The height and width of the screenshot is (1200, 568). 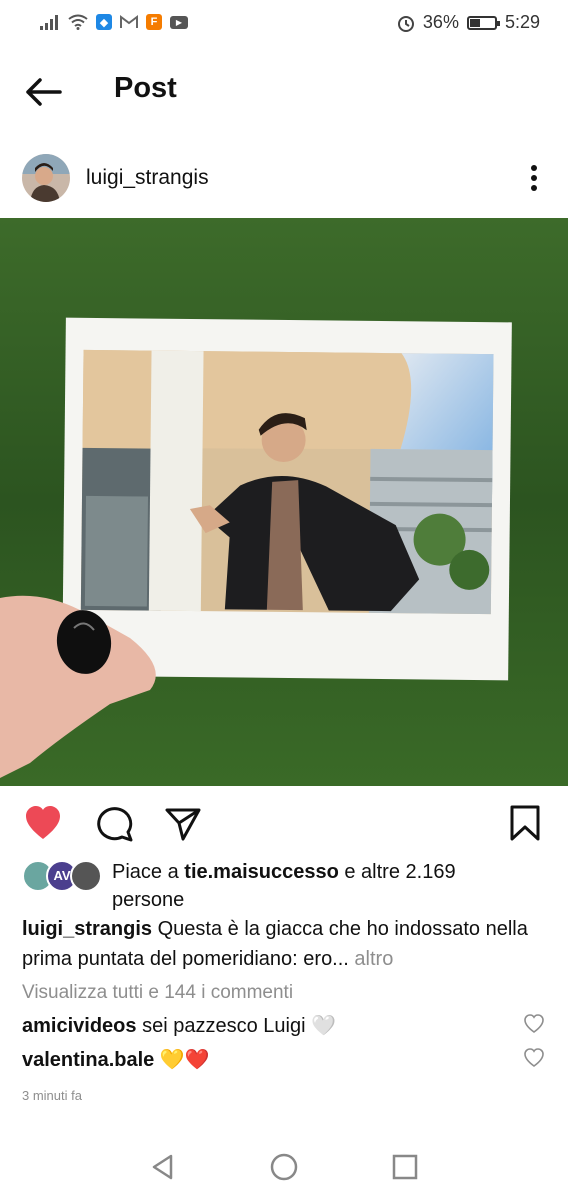 What do you see at coordinates (239, 1026) in the screenshot?
I see `comment-text: sei pazzesco Luigi 🤍` at bounding box center [239, 1026].